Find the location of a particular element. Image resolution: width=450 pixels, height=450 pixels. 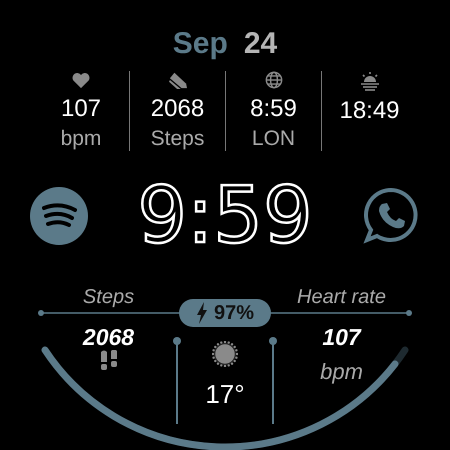

clock-time: 9:59 is located at coordinates (225, 216).